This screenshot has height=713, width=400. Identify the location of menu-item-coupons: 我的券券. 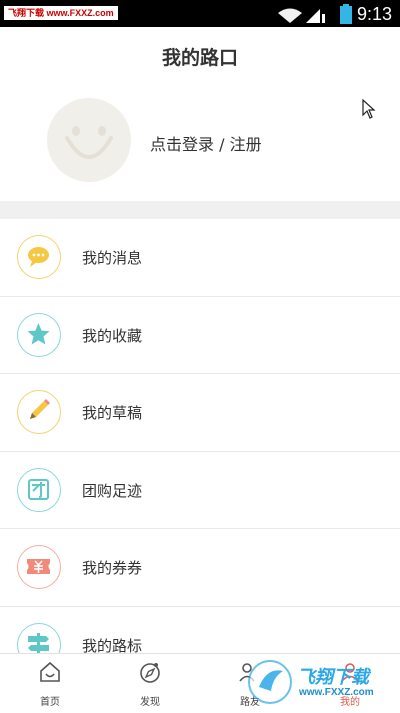
(200, 568).